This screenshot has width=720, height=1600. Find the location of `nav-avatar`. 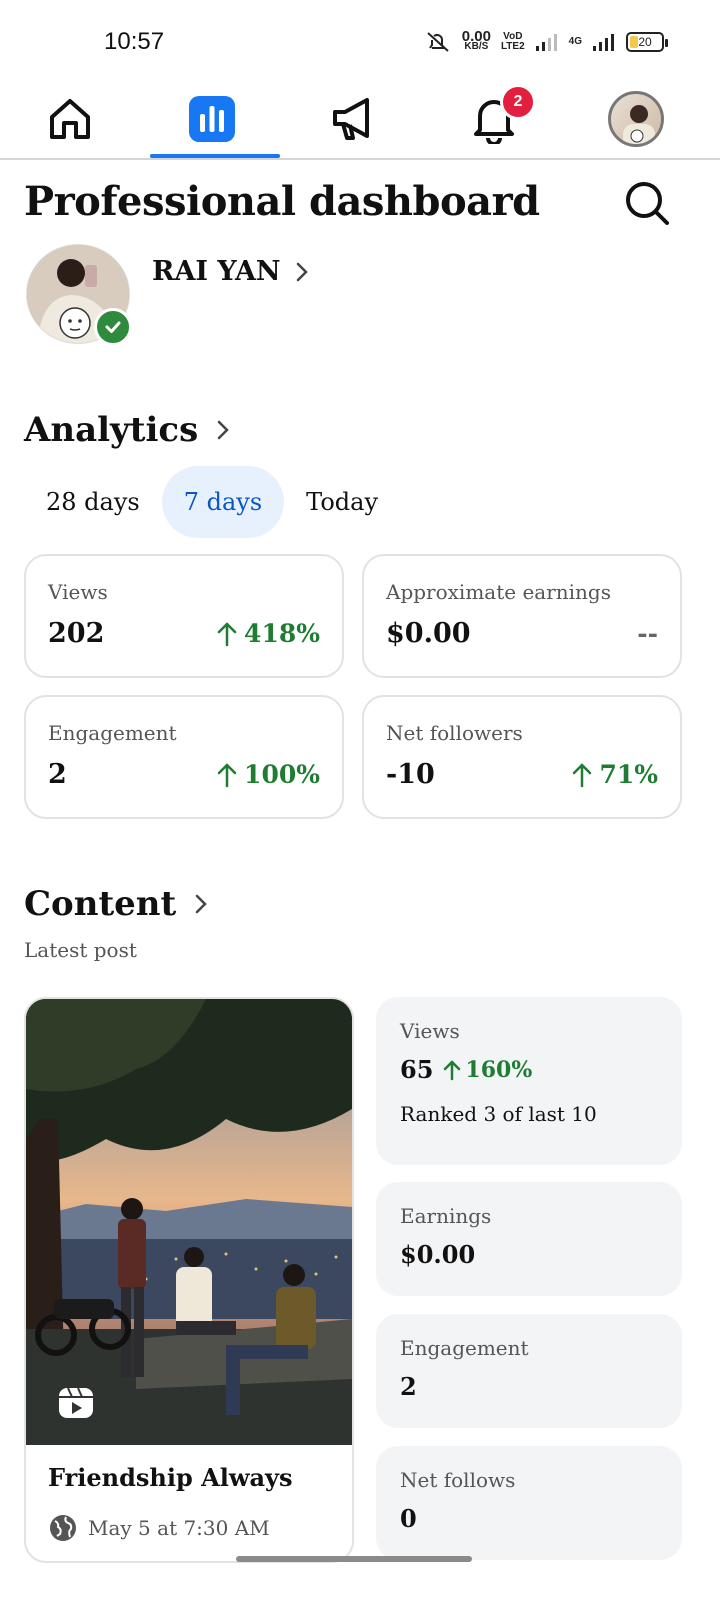

nav-avatar is located at coordinates (636, 119).